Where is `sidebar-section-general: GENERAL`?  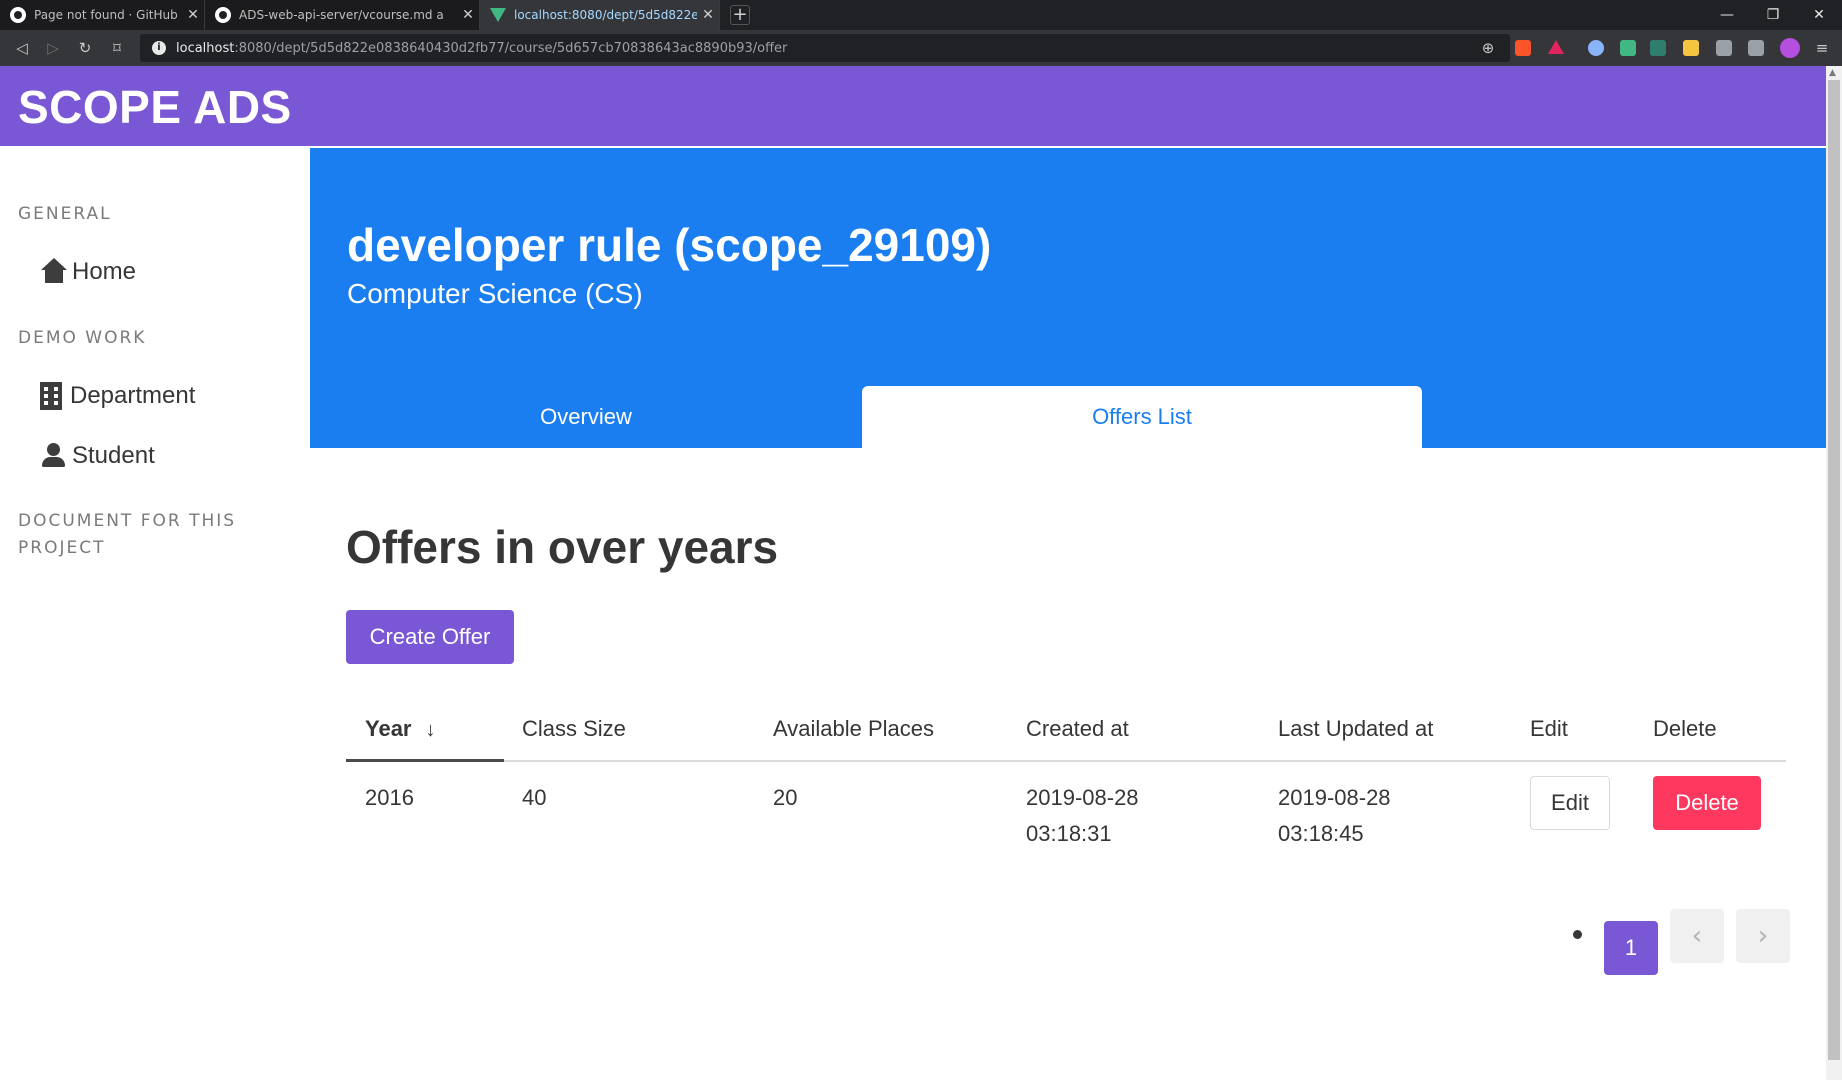 sidebar-section-general: GENERAL is located at coordinates (65, 214).